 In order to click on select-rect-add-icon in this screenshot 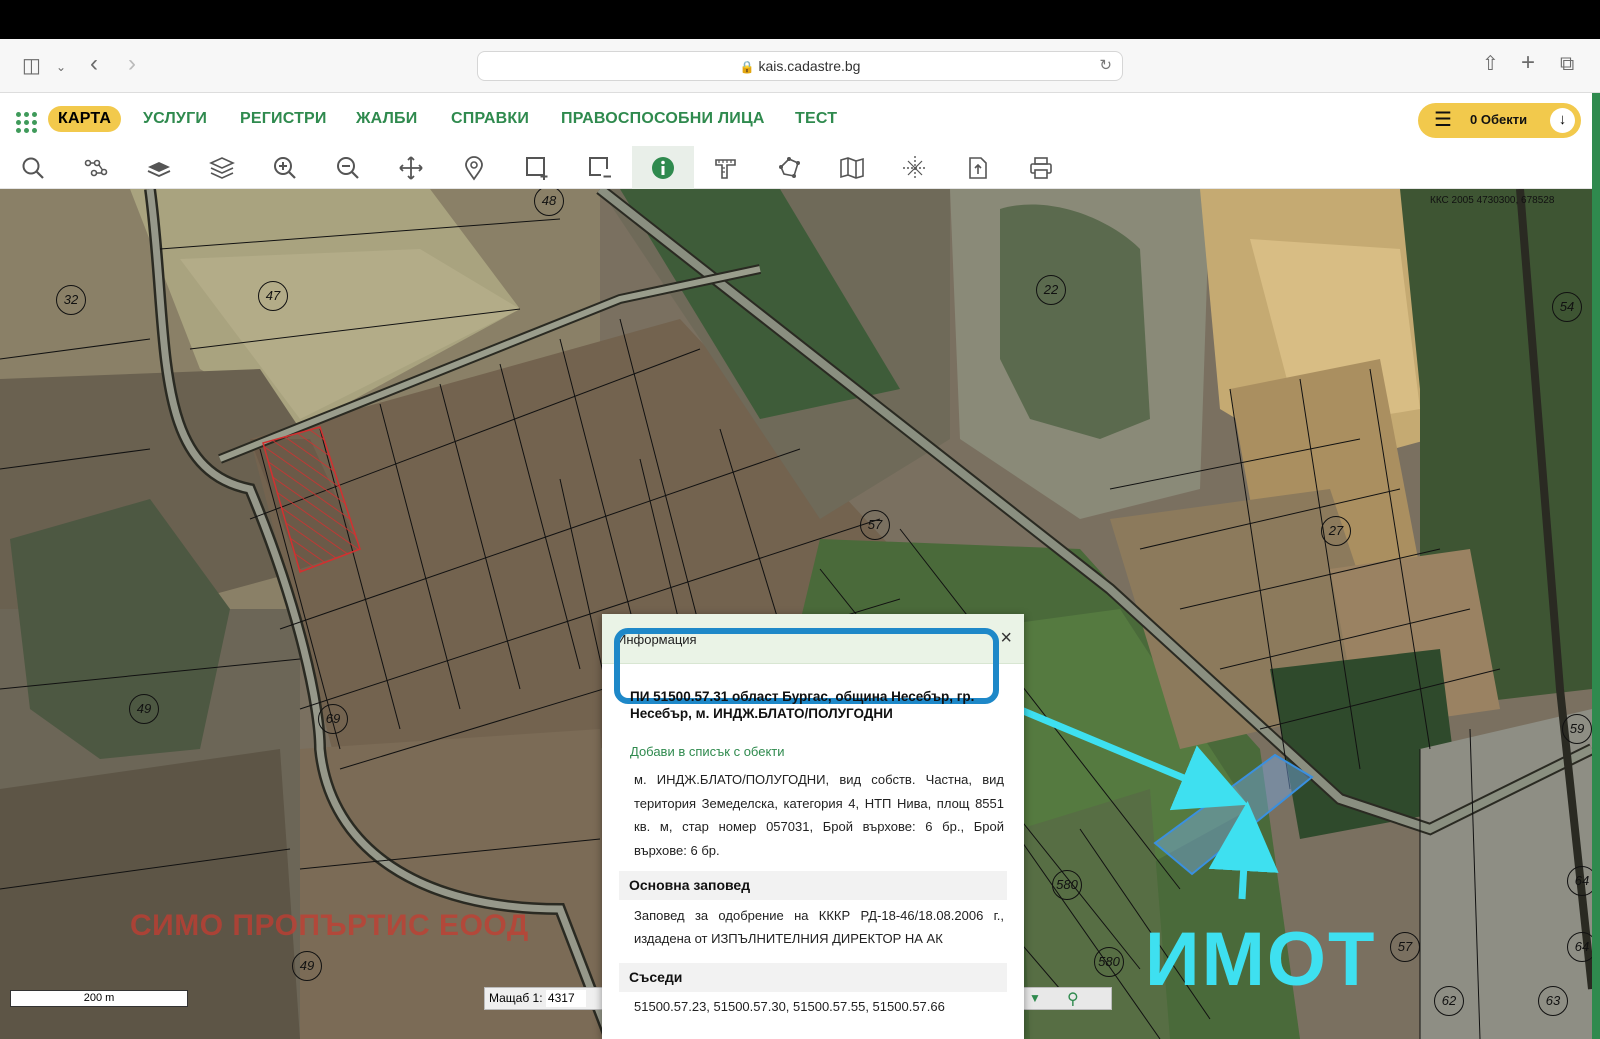, I will do `click(537, 167)`.